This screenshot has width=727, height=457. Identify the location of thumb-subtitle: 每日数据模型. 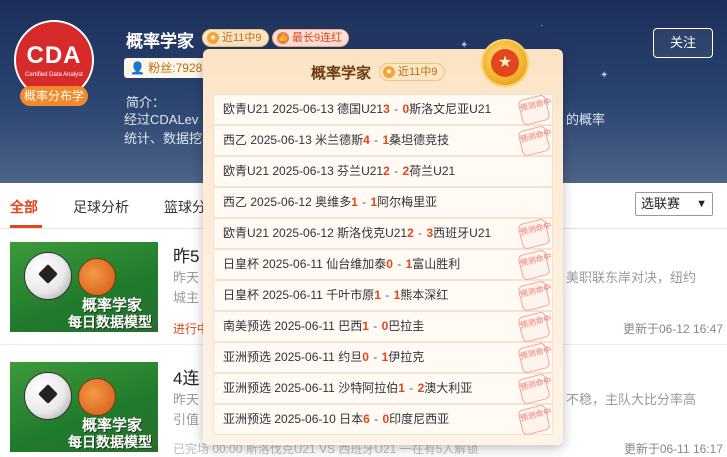
(110, 442).